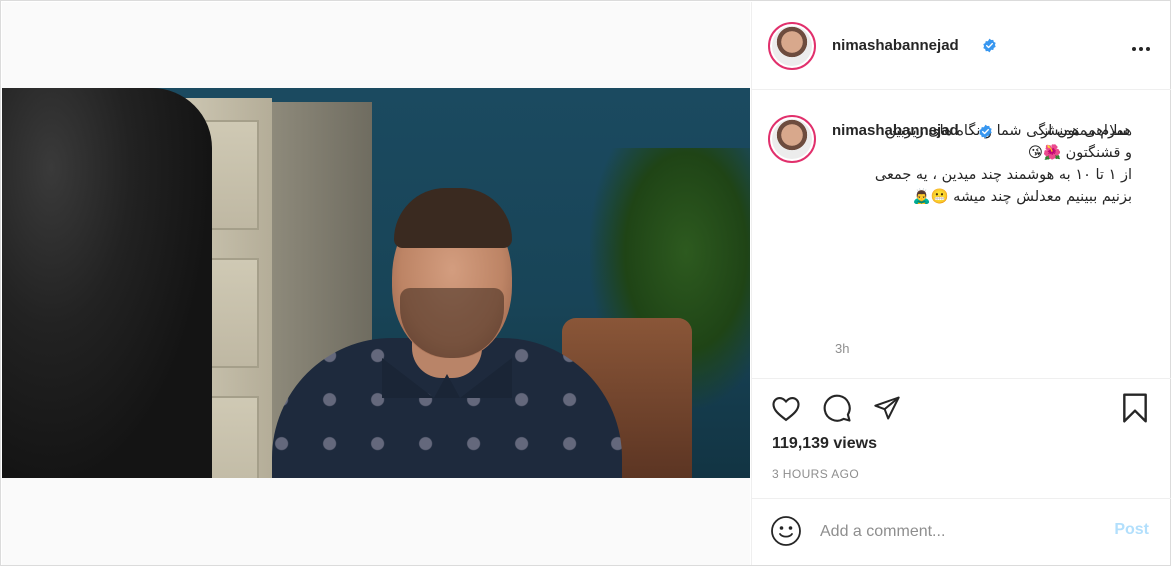 Image resolution: width=1171 pixels, height=566 pixels. What do you see at coordinates (792, 139) in the screenshot?
I see `caption-avatar` at bounding box center [792, 139].